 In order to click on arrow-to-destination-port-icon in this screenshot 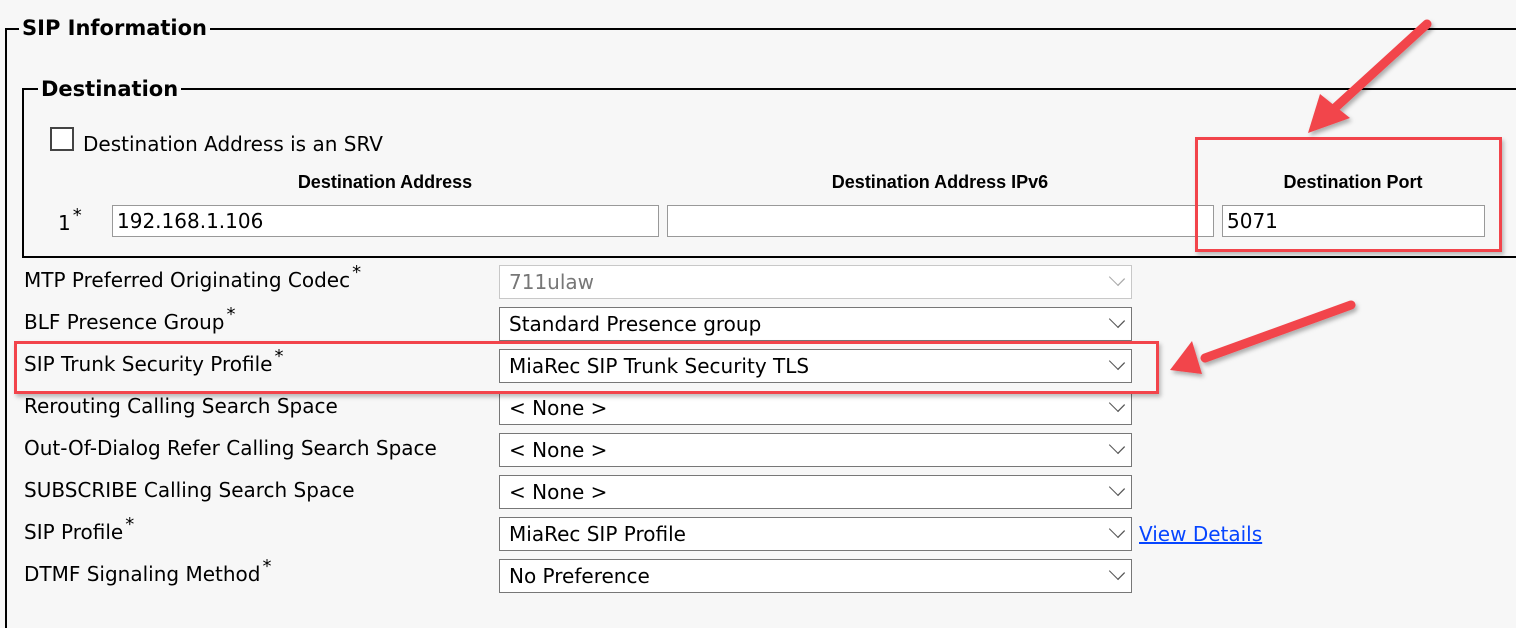, I will do `click(1370, 76)`.